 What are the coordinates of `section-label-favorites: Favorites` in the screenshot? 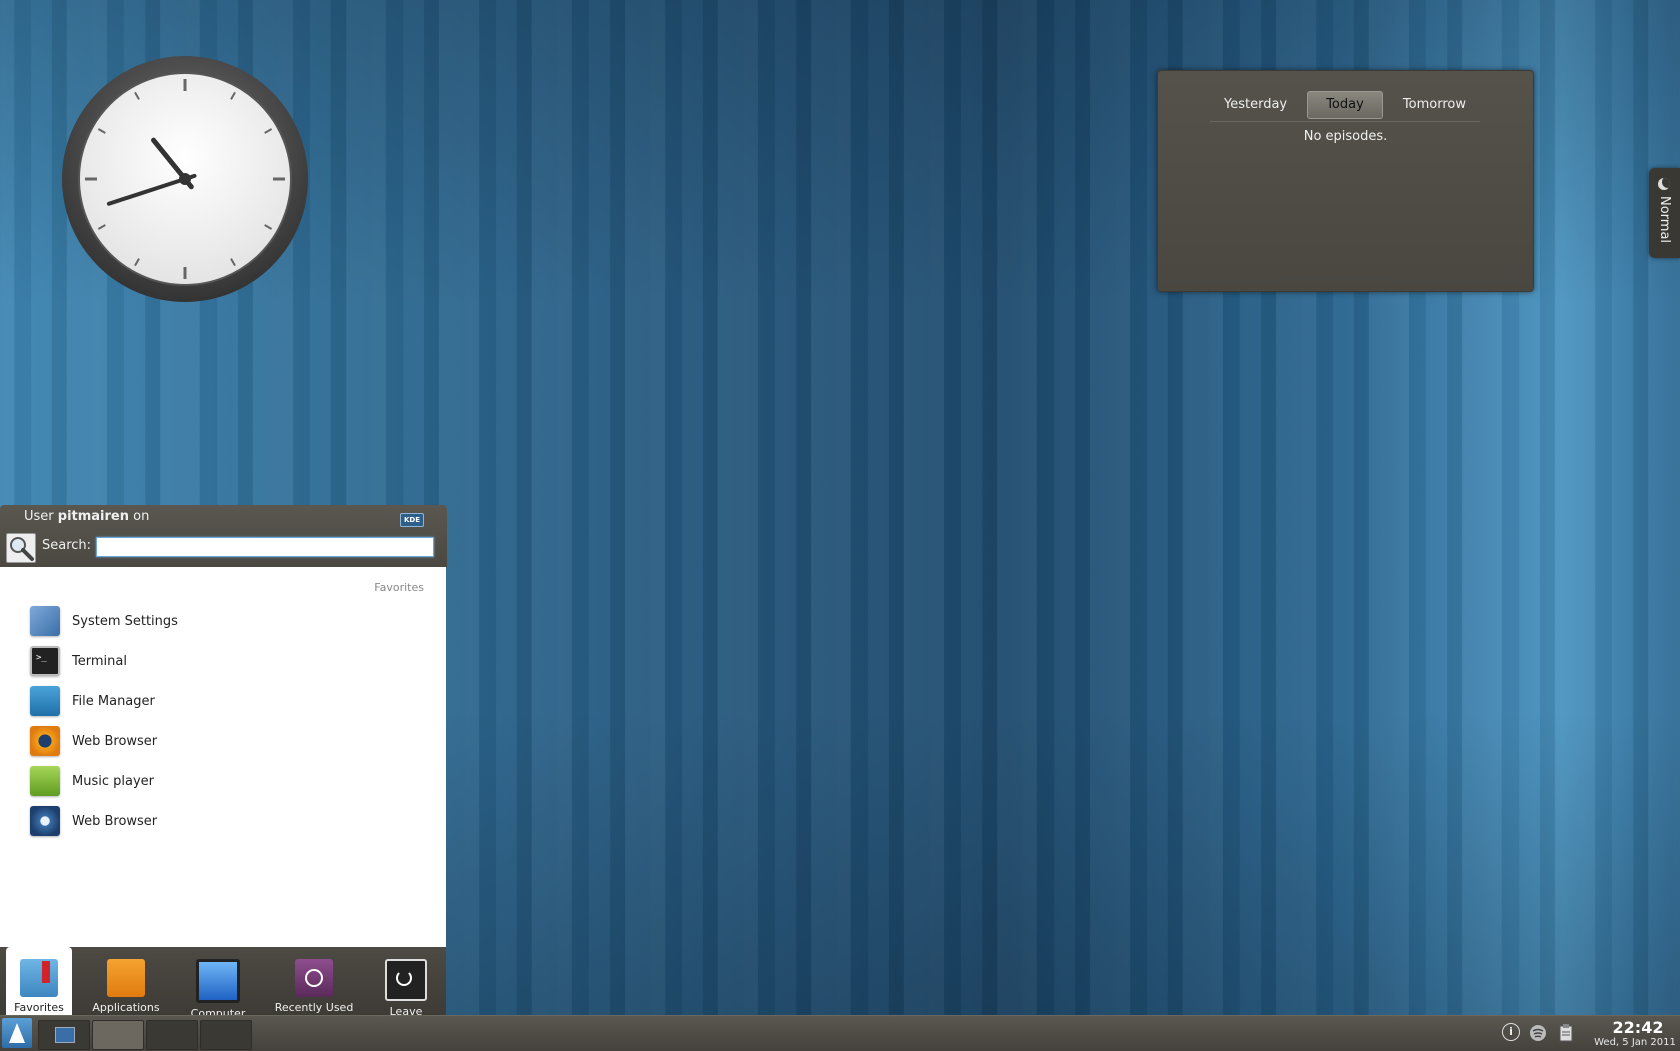 It's located at (399, 587).